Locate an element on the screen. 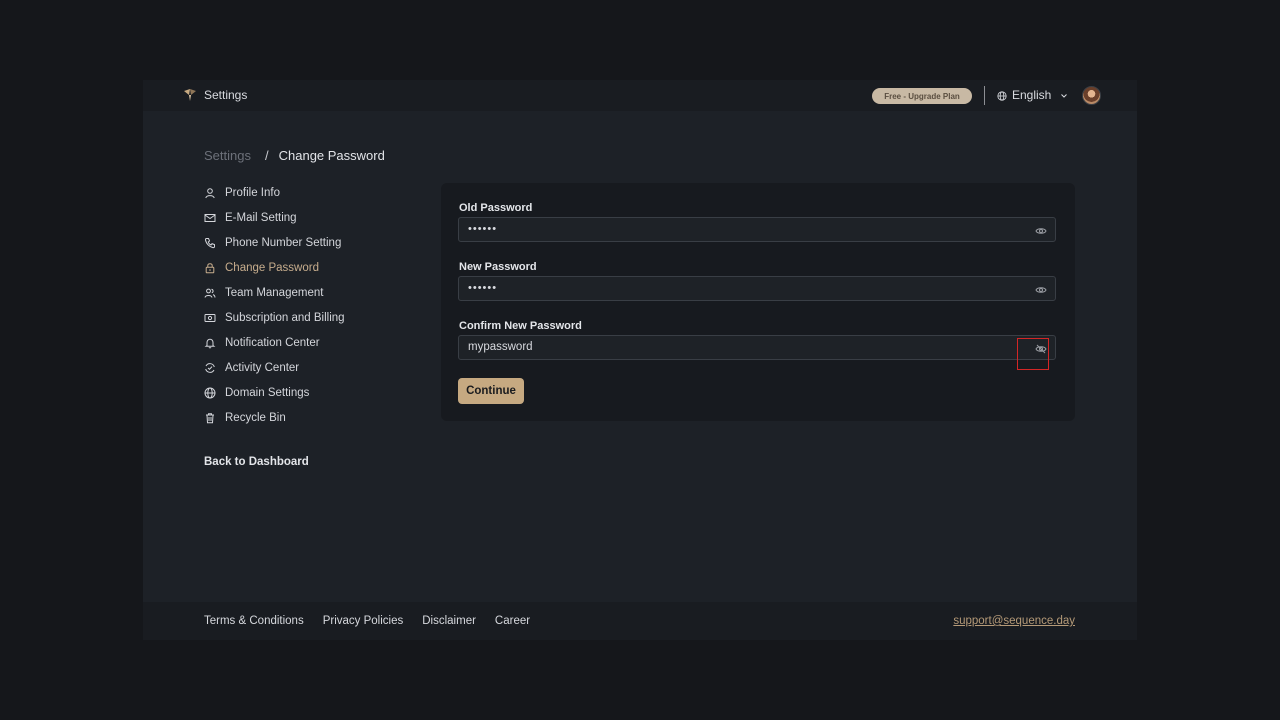 Image resolution: width=1280 pixels, height=720 pixels. breadcrumb-settings: Settings is located at coordinates (227, 155).